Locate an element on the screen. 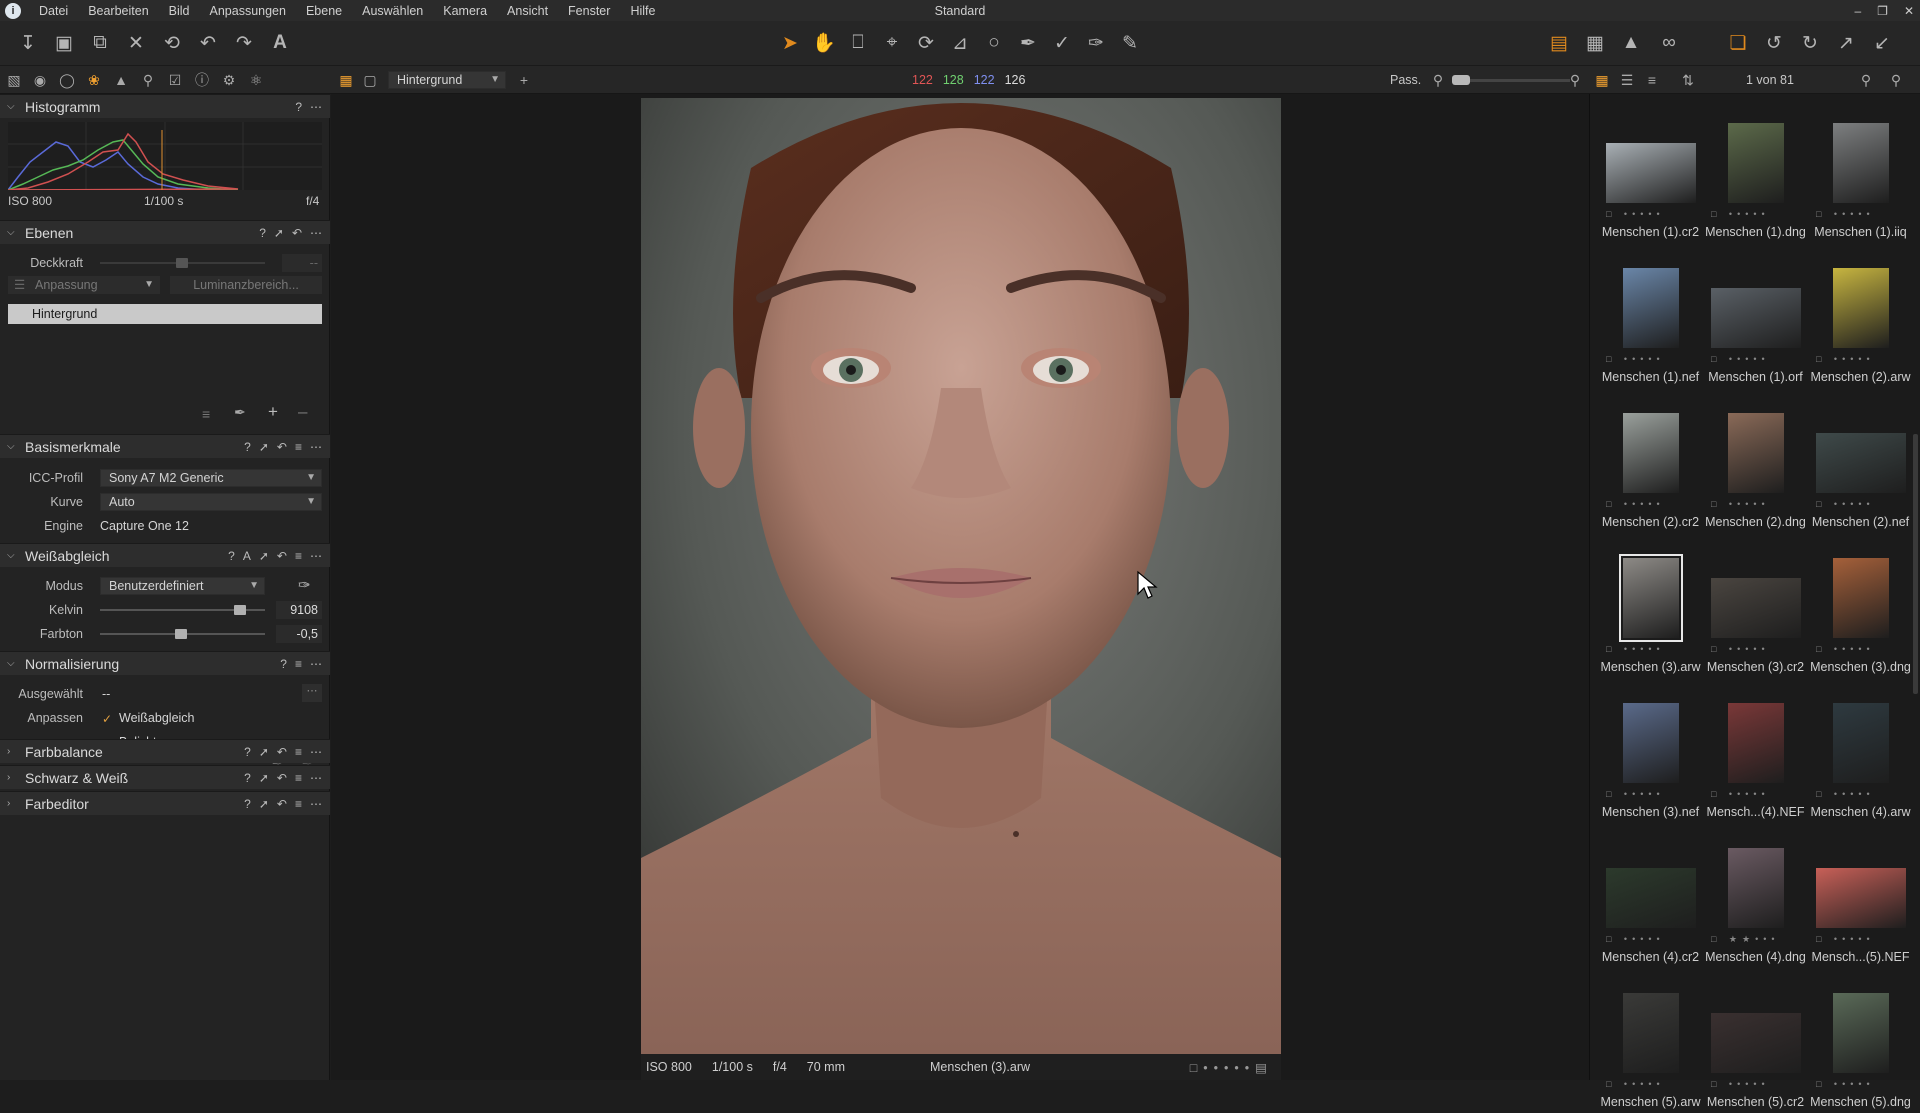 Image resolution: width=1920 pixels, height=1113 pixels. menu-item-4: Ebene is located at coordinates (324, 11).